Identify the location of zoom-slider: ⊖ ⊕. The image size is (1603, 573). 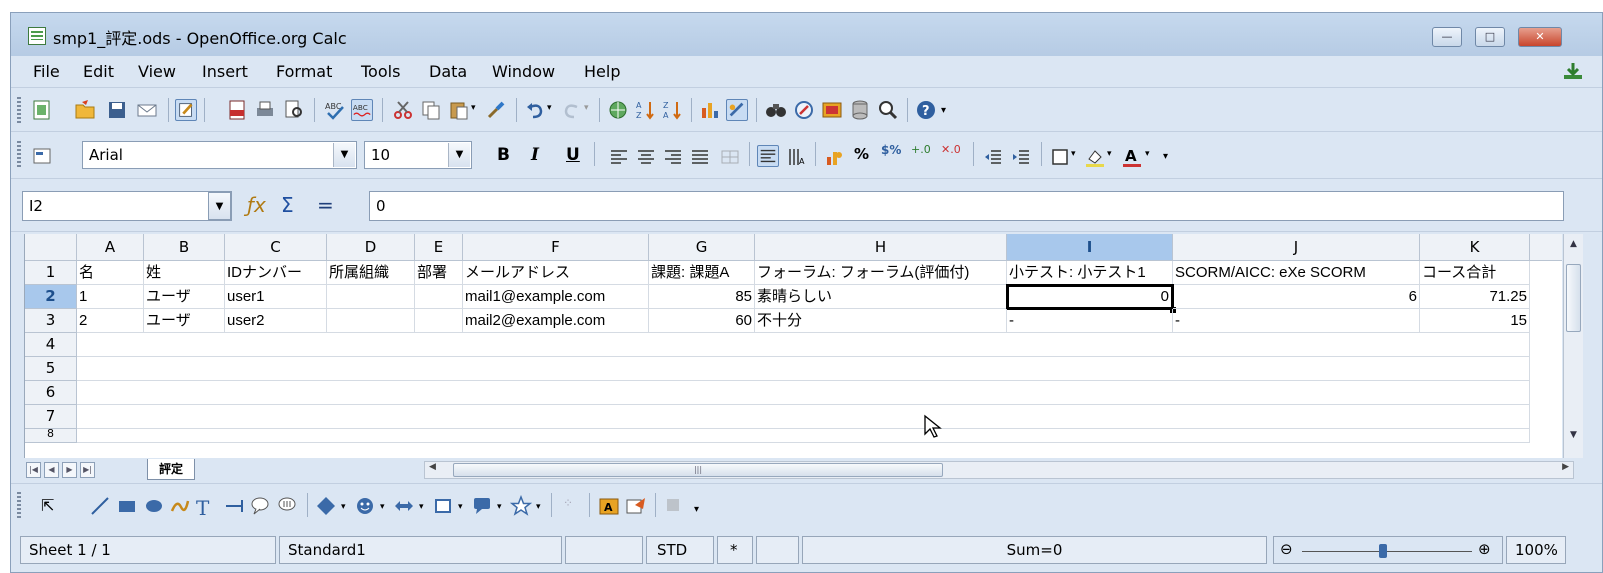
(1388, 550).